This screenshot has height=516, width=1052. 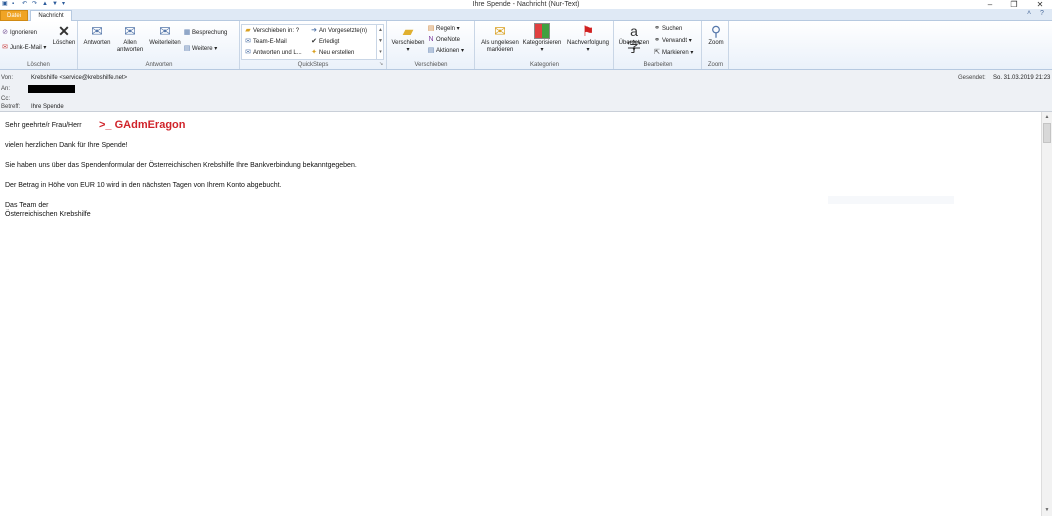 What do you see at coordinates (271, 31) in the screenshot?
I see `quickstep-verschieben: ▰ Verschieben in: ?` at bounding box center [271, 31].